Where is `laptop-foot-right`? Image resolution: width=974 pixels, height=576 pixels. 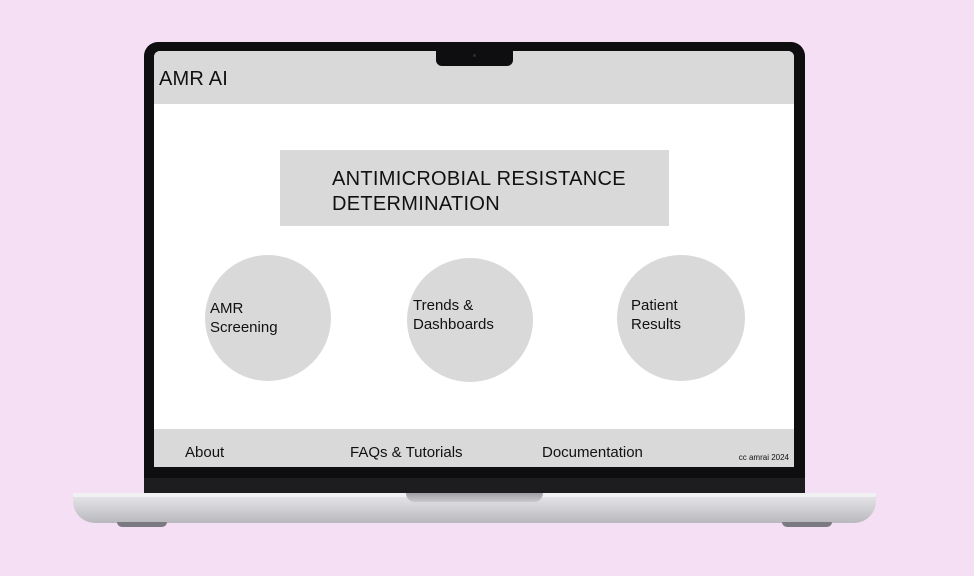 laptop-foot-right is located at coordinates (807, 524).